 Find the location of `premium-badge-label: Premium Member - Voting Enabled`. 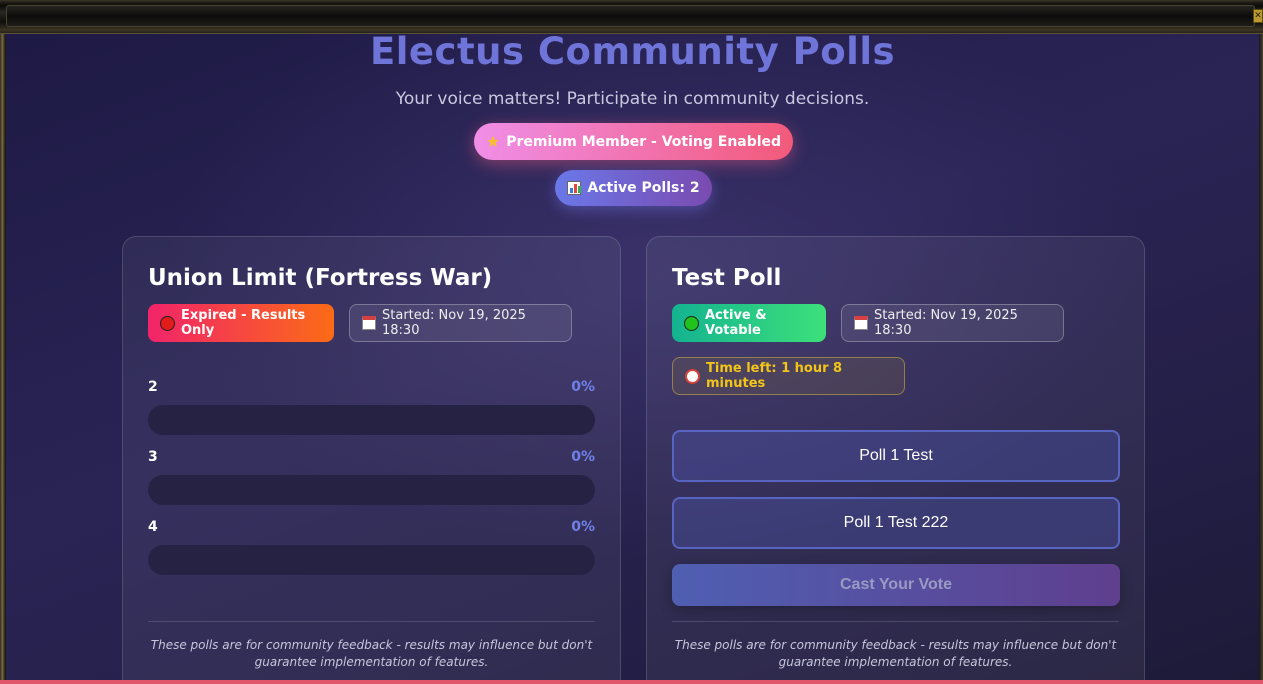

premium-badge-label: Premium Member - Voting Enabled is located at coordinates (644, 141).